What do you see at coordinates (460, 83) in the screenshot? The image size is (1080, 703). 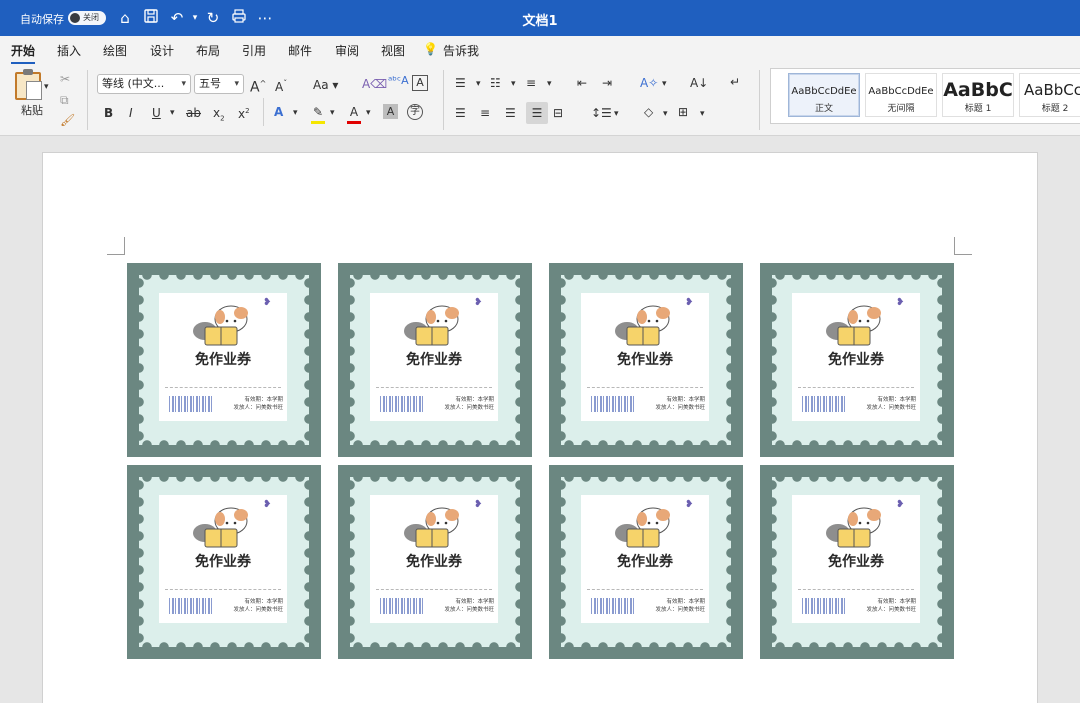 I see `bullets-icon: ☰` at bounding box center [460, 83].